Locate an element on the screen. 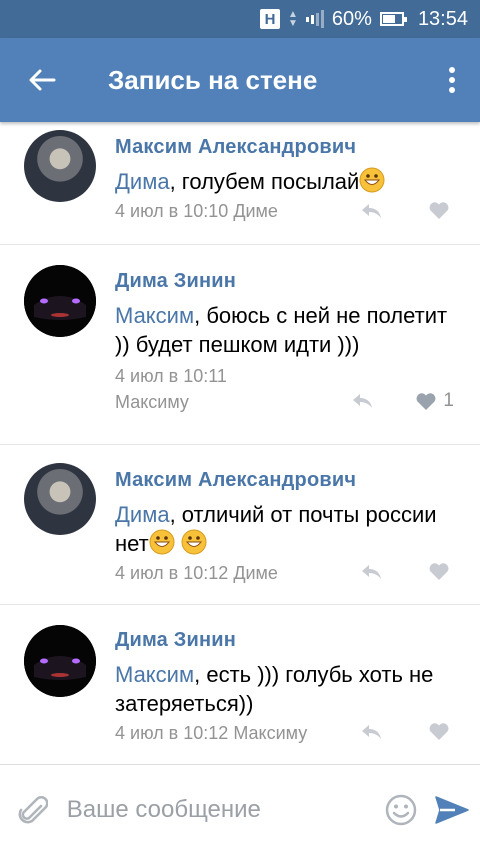 Image resolution: width=480 pixels, height=855 pixels. more-vert-icon is located at coordinates (452, 80).